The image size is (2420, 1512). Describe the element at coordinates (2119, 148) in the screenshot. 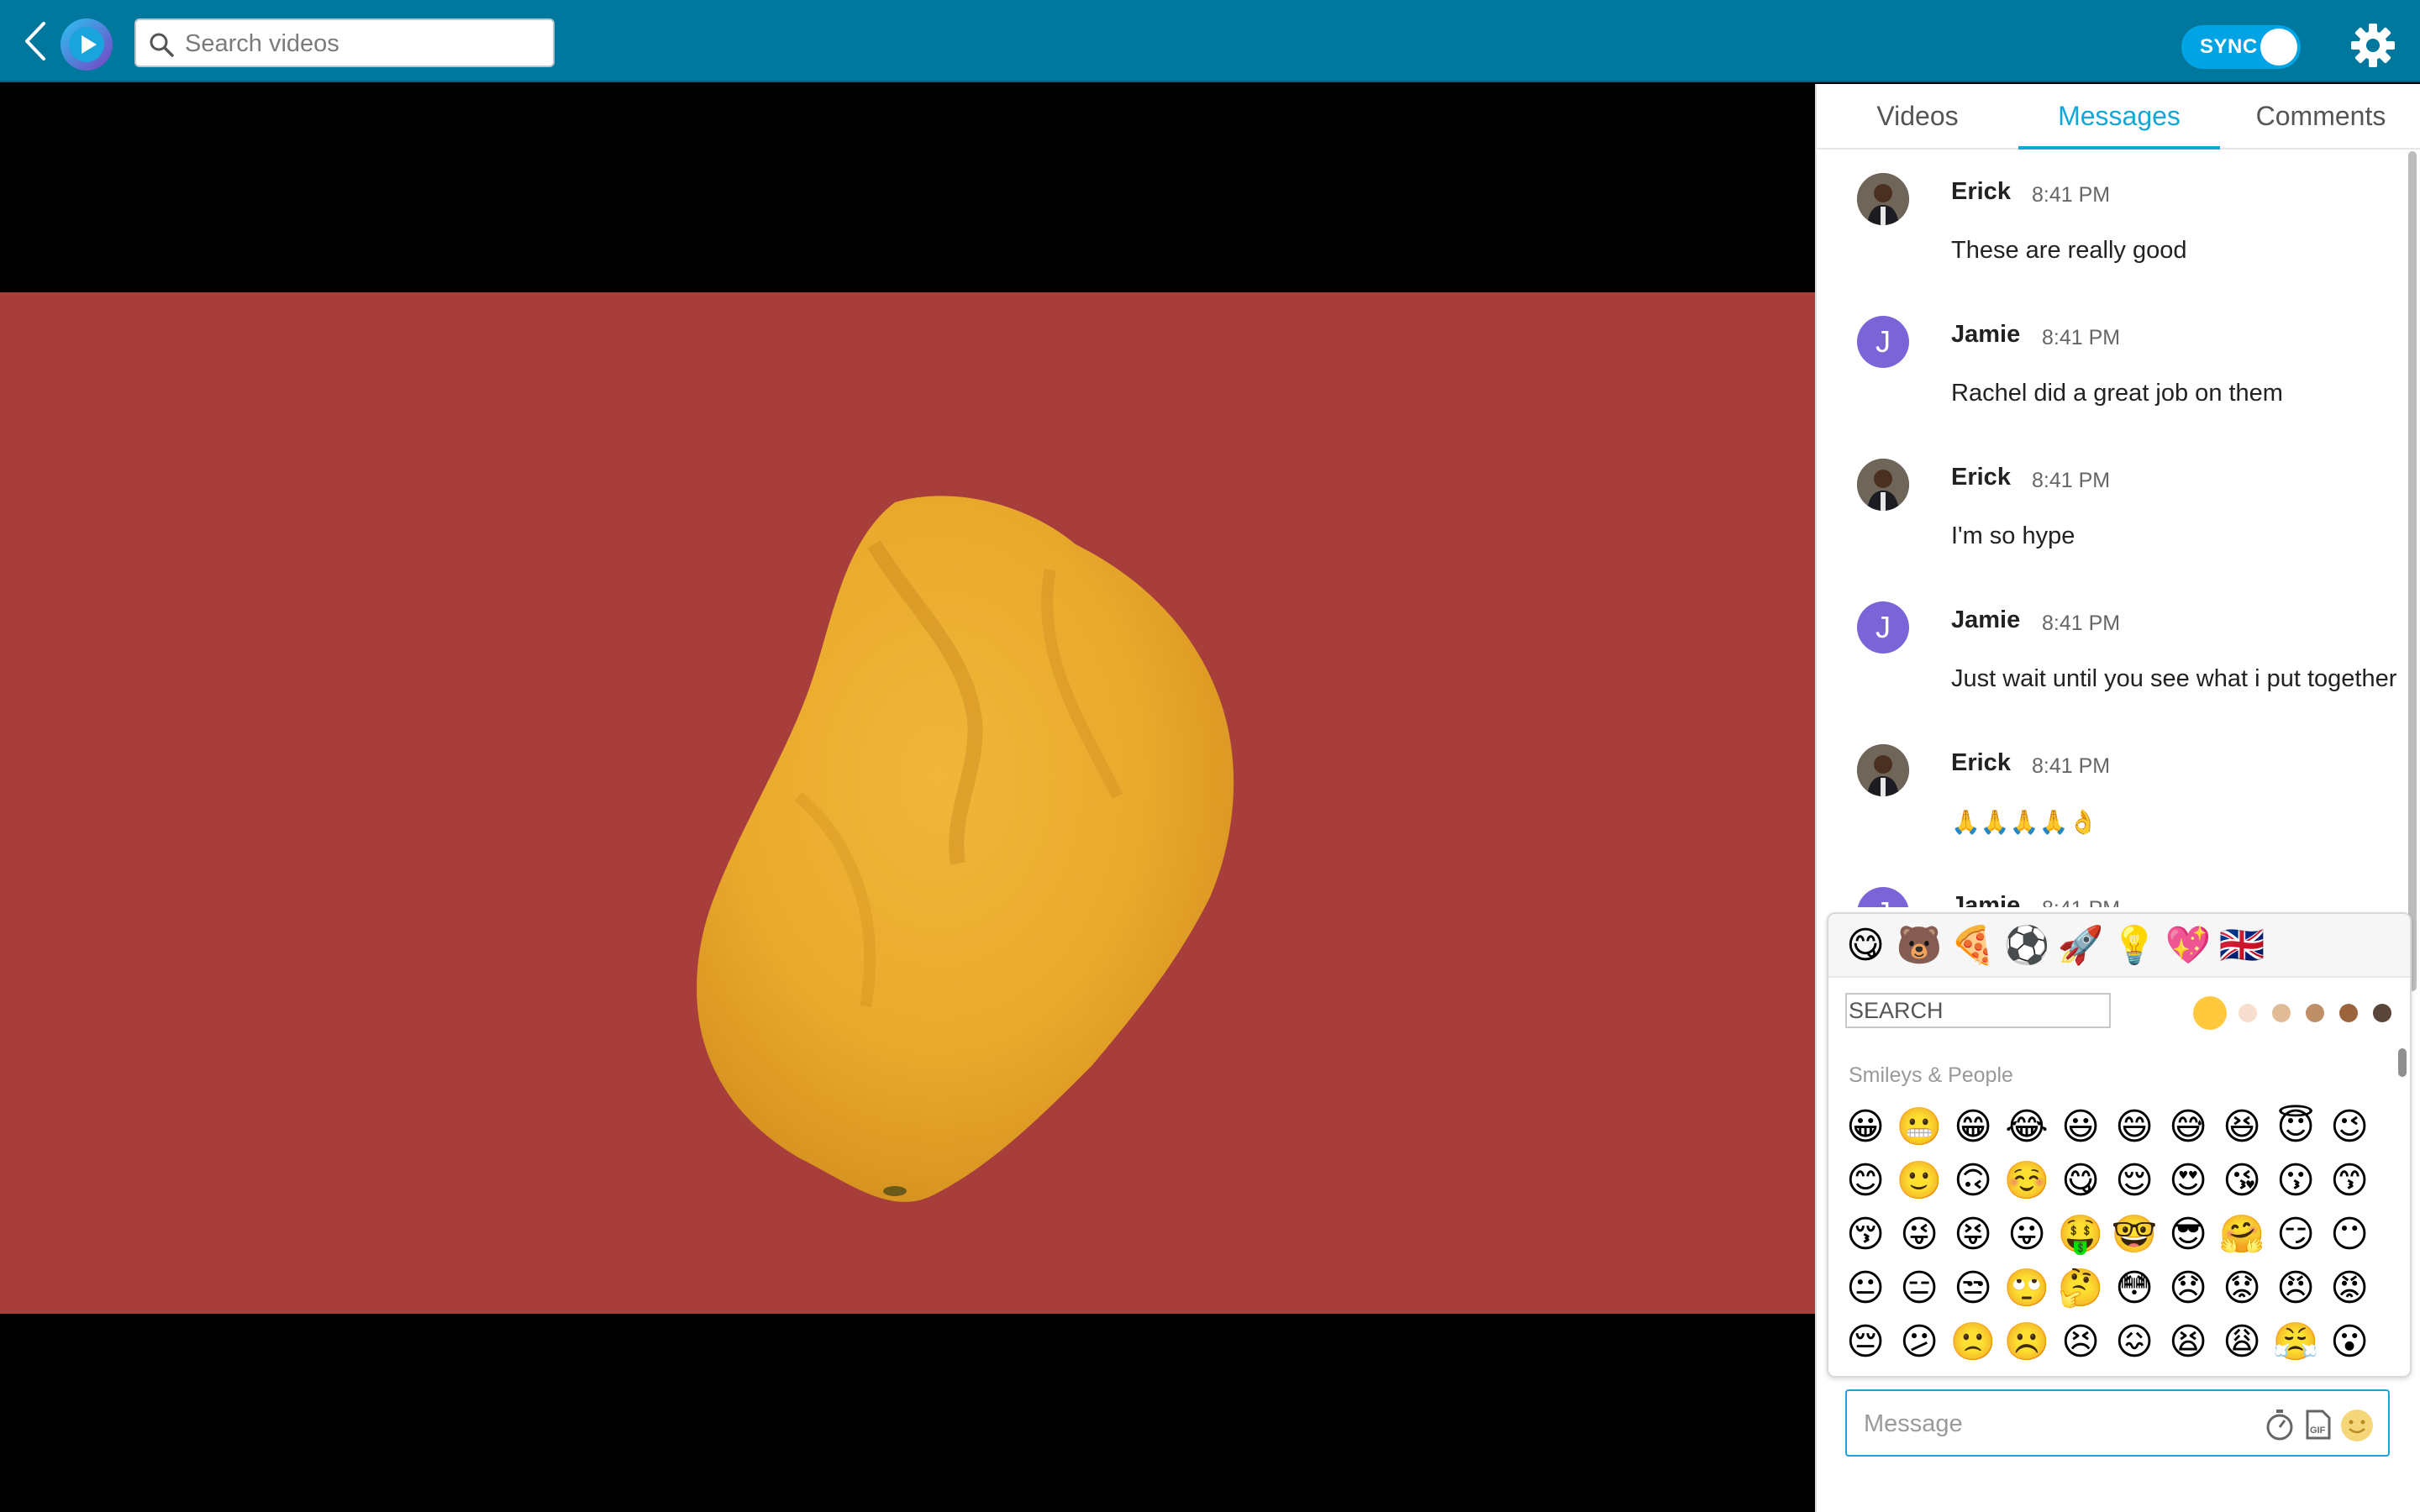

I see `active-tab-indicator` at that location.